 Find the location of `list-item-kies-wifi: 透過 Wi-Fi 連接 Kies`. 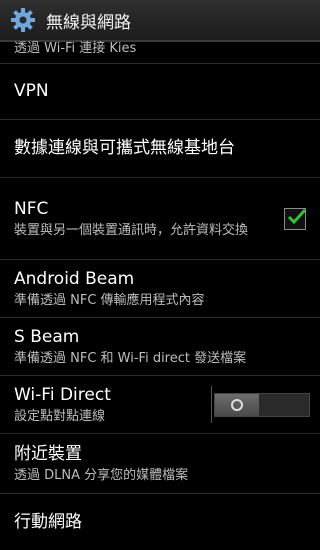

list-item-kies-wifi: 透過 Wi-Fi 連接 Kies is located at coordinates (160, 52).